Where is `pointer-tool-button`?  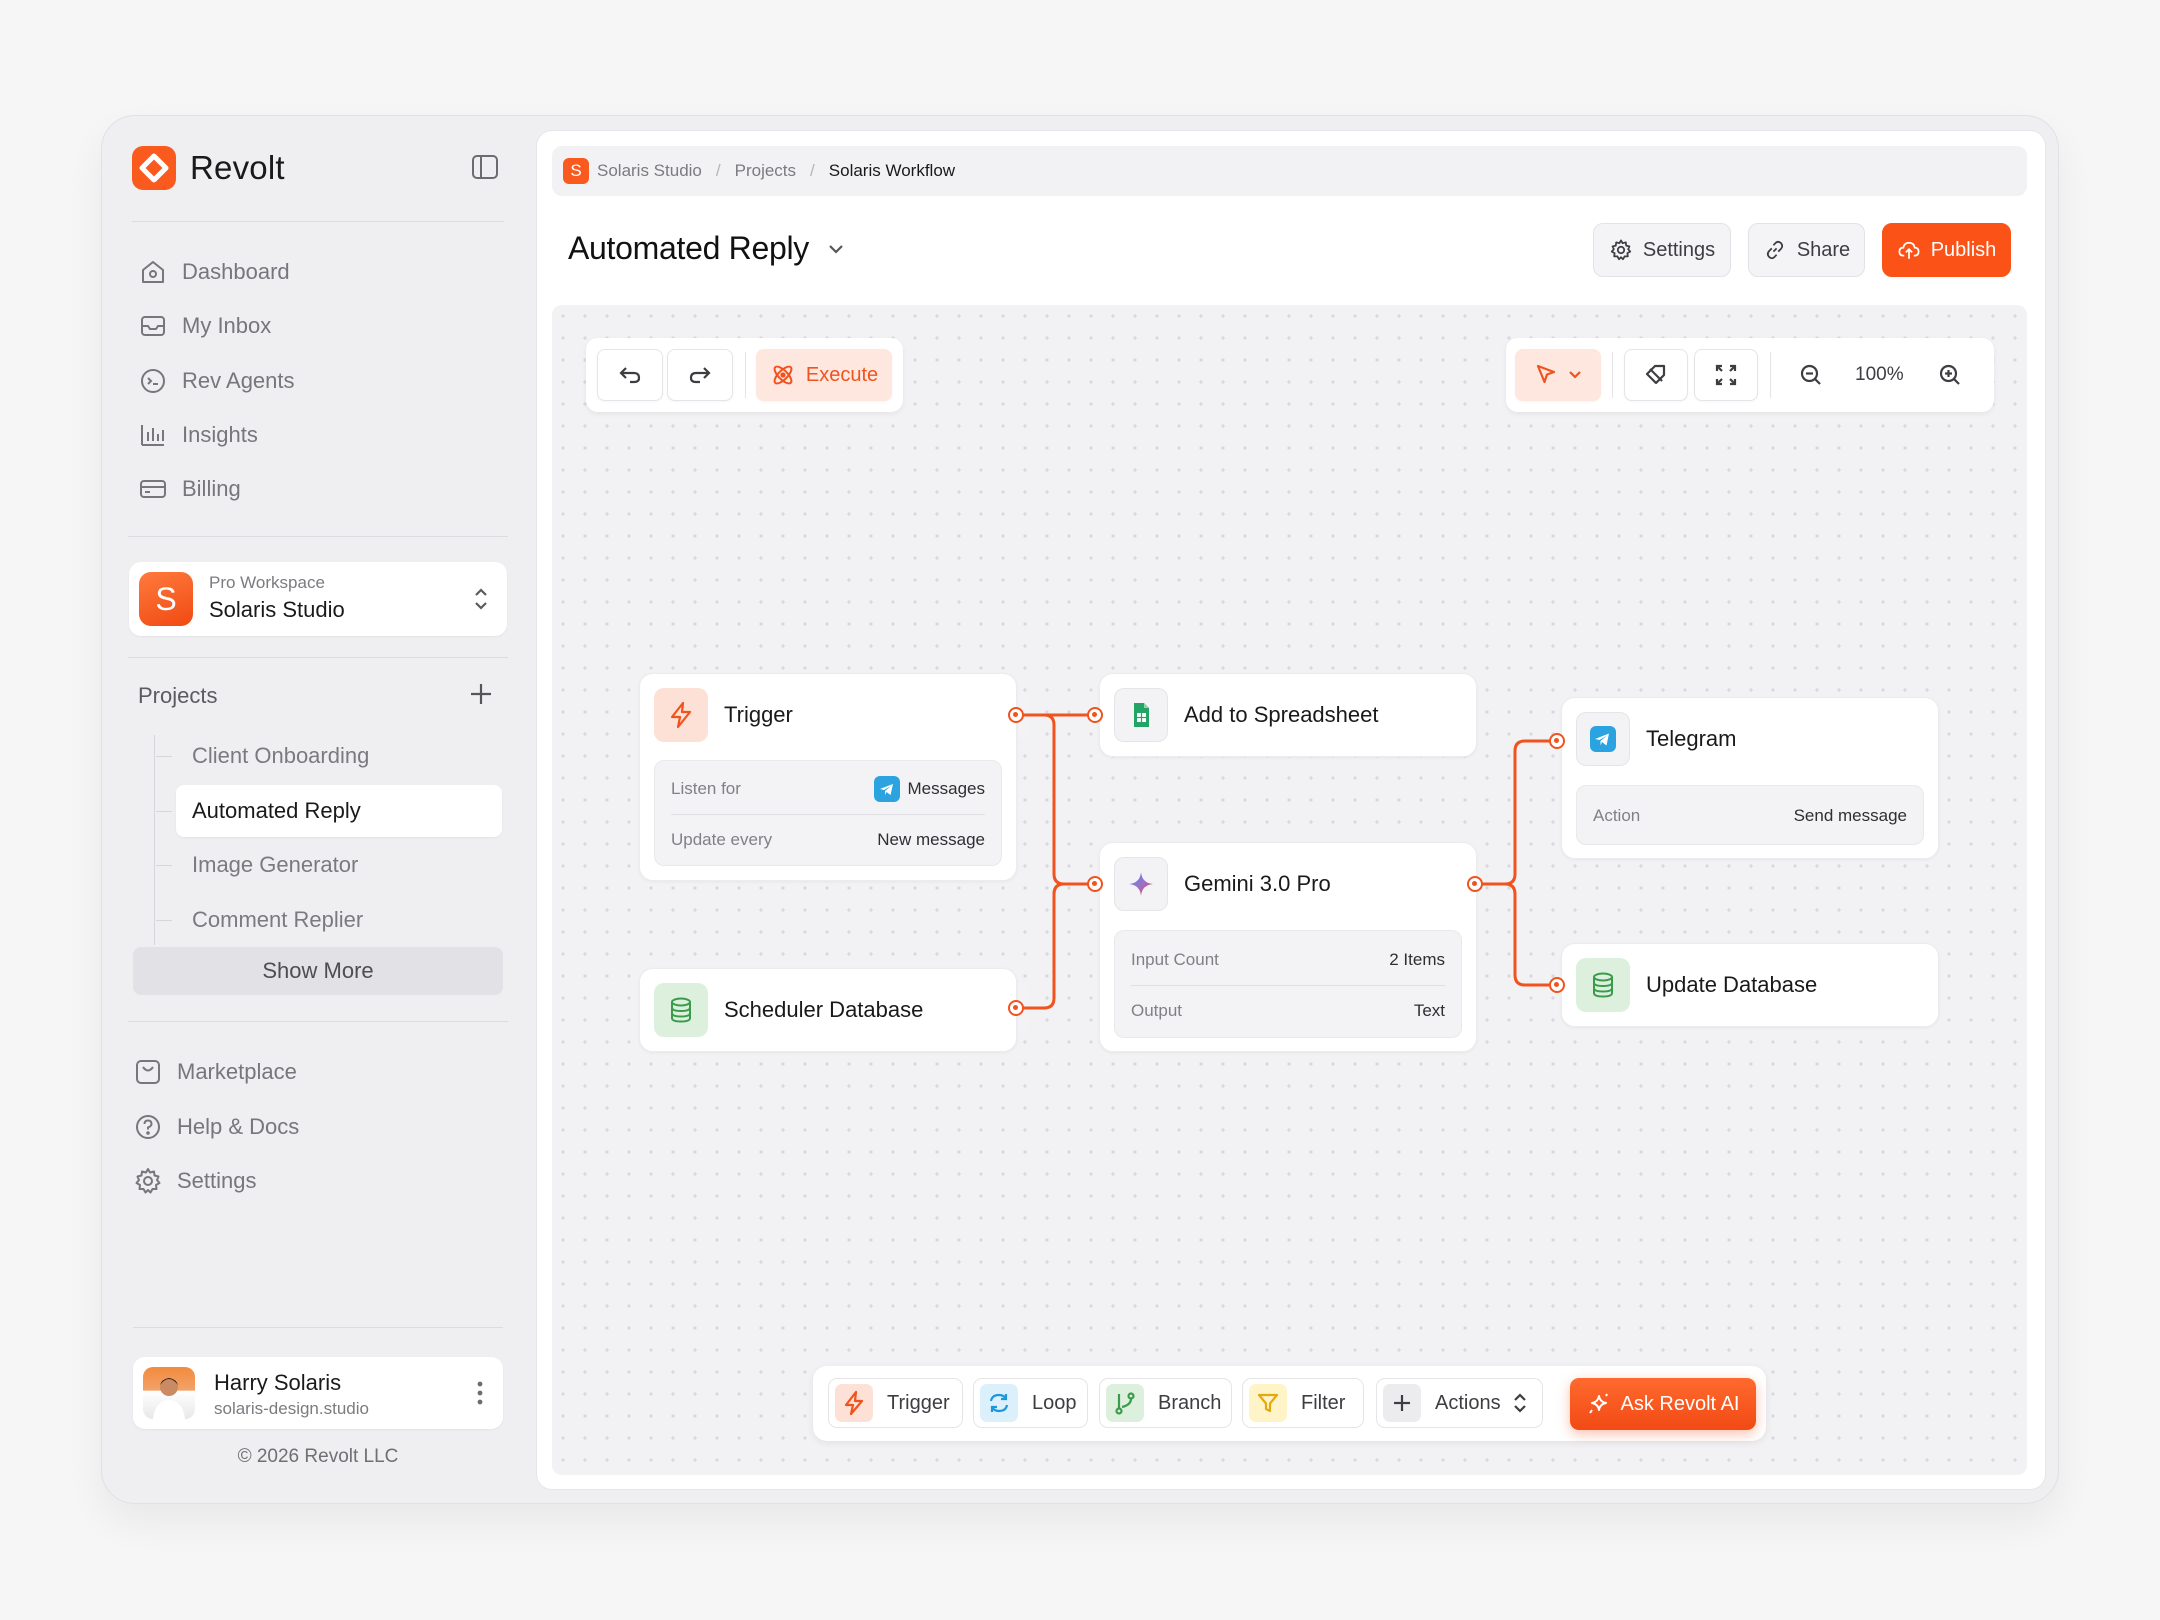 pointer-tool-button is located at coordinates (1558, 375).